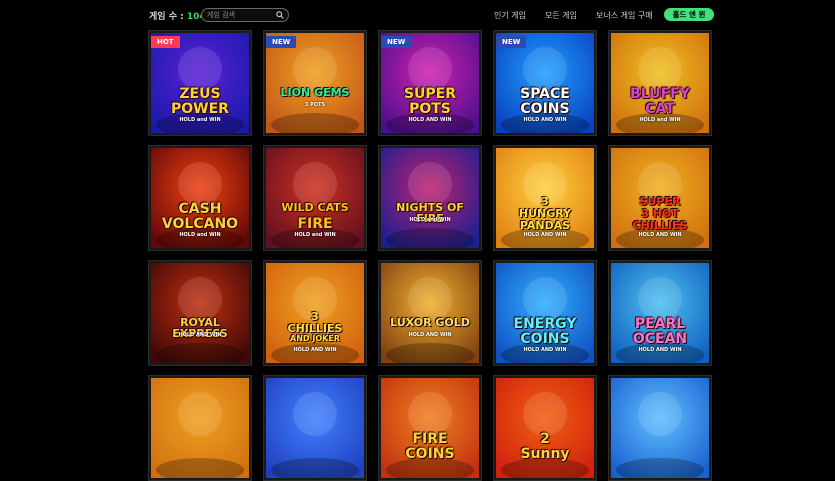 This screenshot has height=481, width=835. What do you see at coordinates (545, 225) in the screenshot?
I see `game-title-line: PANDAS` at bounding box center [545, 225].